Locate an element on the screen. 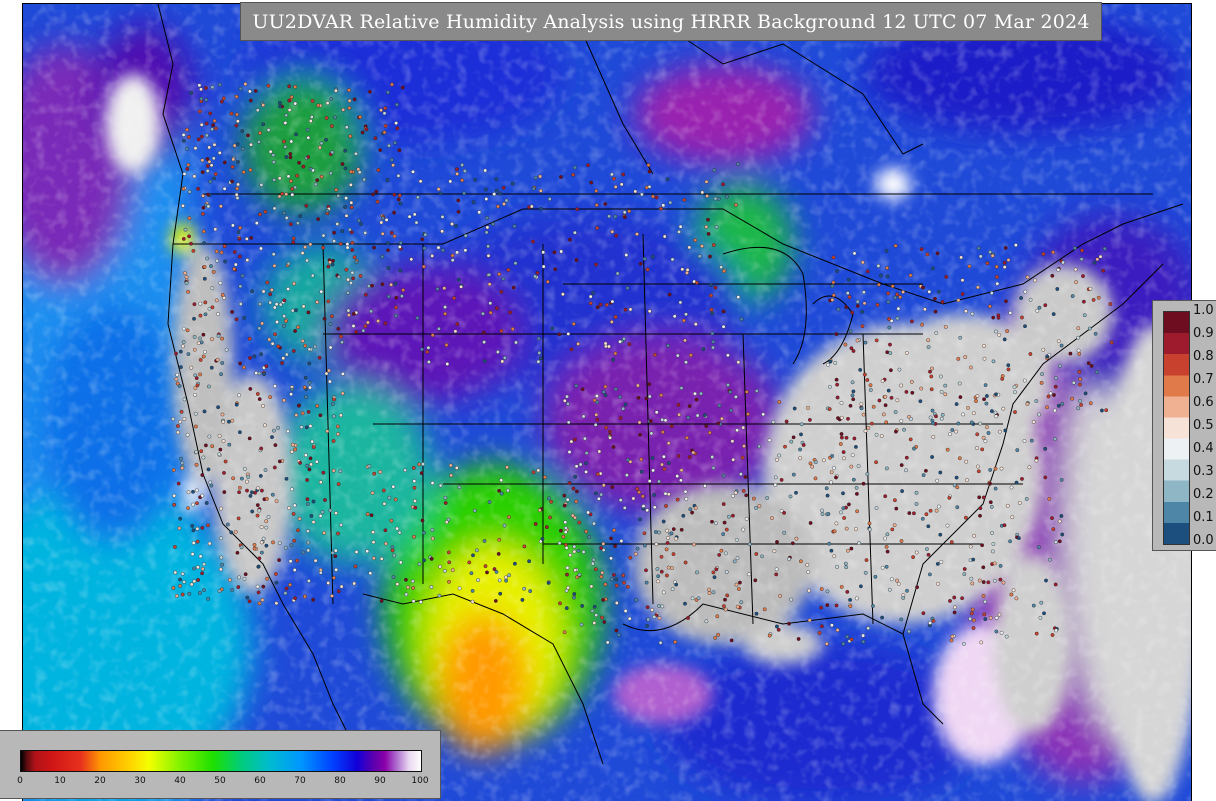  observation-colorbar-gradient is located at coordinates (1176, 428).